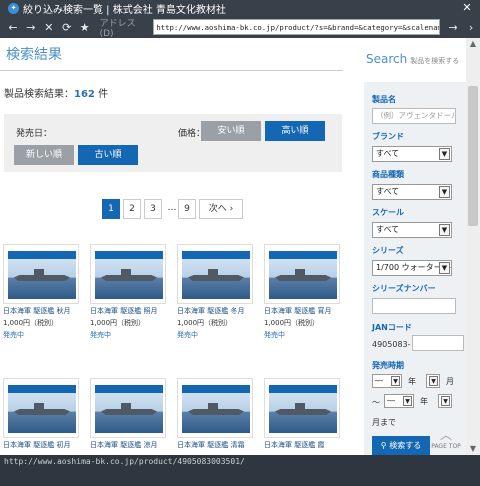 The image size is (480, 486). I want to click on year-label: 年, so click(412, 381).